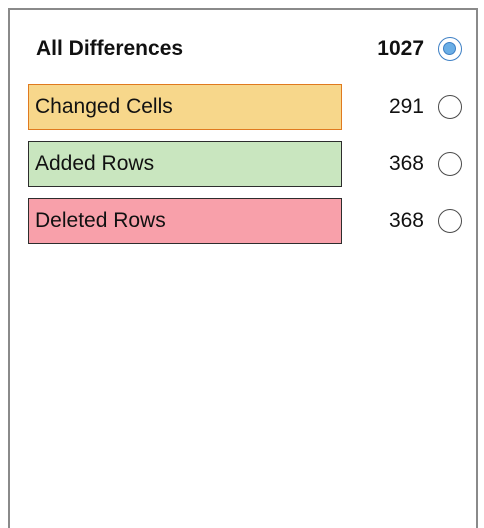 The image size is (484, 528). I want to click on filter-label-all-differences: All Differences, so click(110, 48).